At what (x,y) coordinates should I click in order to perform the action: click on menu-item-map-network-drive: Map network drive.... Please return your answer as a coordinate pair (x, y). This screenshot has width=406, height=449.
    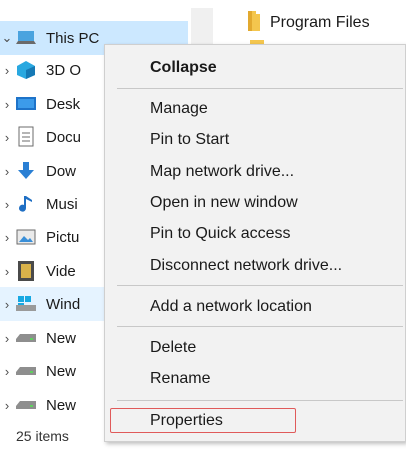
    Looking at the image, I should click on (255, 172).